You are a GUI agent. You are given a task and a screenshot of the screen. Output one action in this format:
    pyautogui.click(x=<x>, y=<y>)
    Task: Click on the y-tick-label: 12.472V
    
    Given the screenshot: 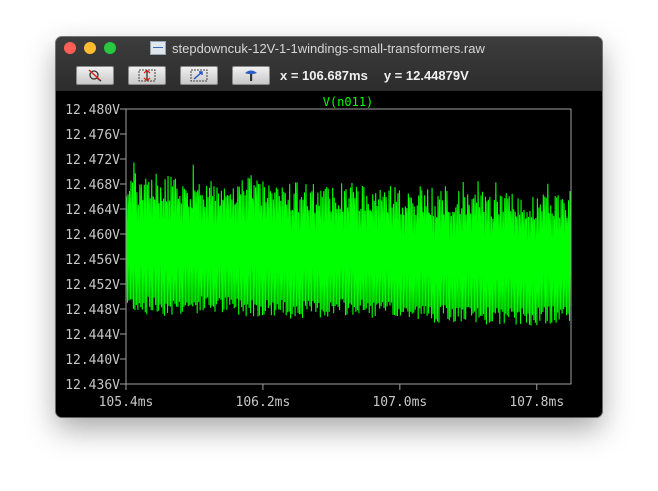 What is the action you would take?
    pyautogui.click(x=92, y=160)
    